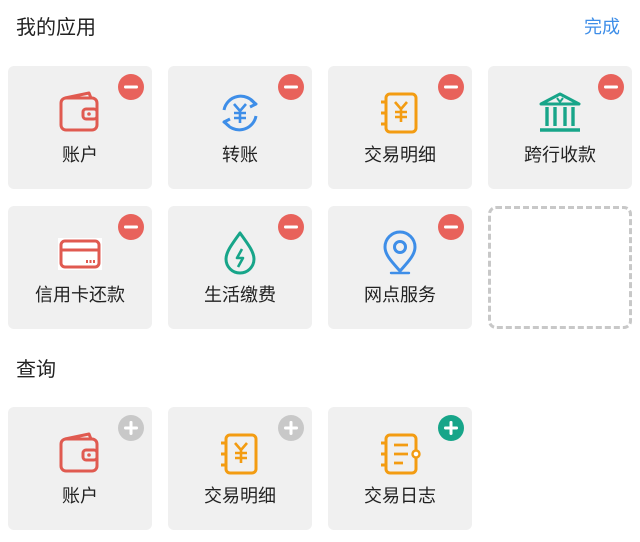  What do you see at coordinates (560, 155) in the screenshot?
I see `app-label: 跨行收款` at bounding box center [560, 155].